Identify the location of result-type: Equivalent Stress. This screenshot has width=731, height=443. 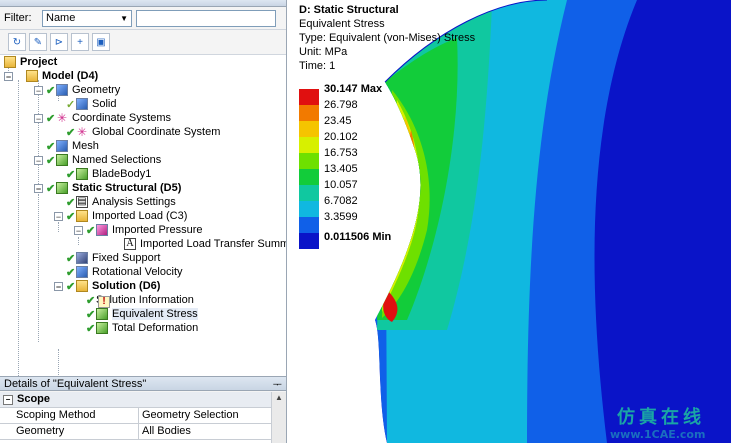
(342, 24).